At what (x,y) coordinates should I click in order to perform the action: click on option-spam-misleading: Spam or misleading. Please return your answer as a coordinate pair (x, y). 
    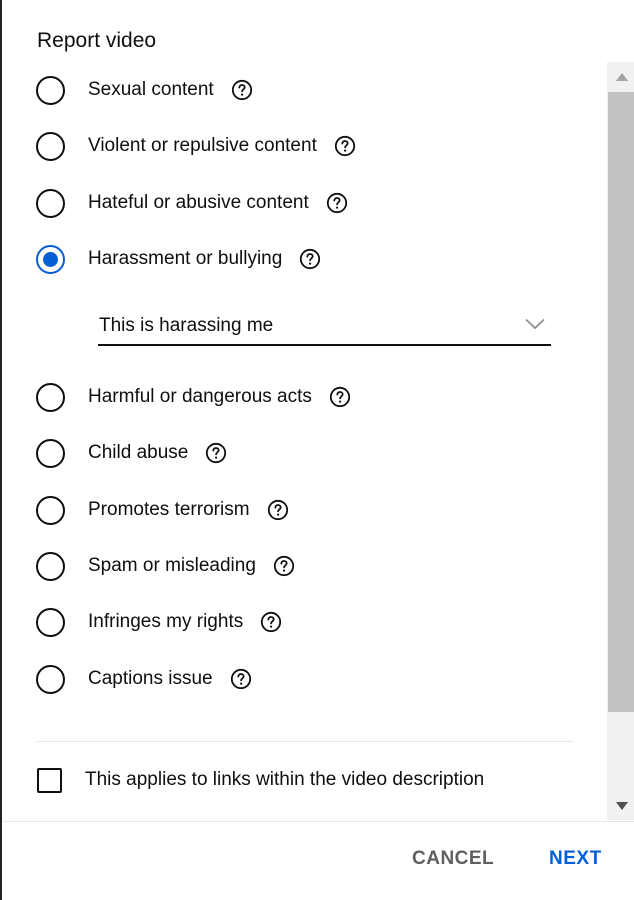
    Looking at the image, I should click on (165, 566).